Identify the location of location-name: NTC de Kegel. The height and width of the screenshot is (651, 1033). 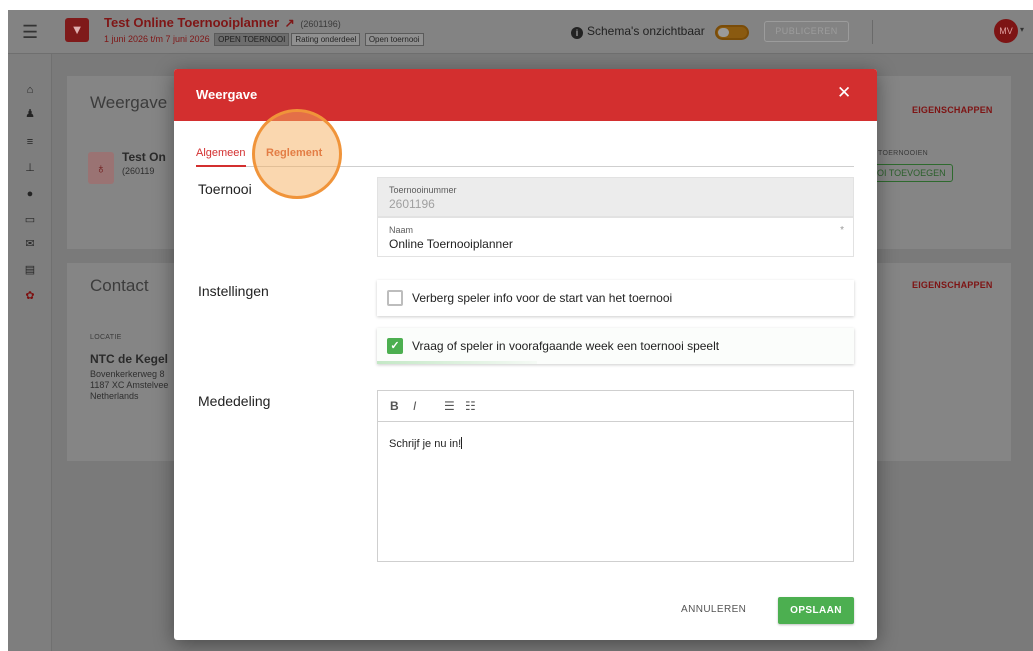
(129, 359).